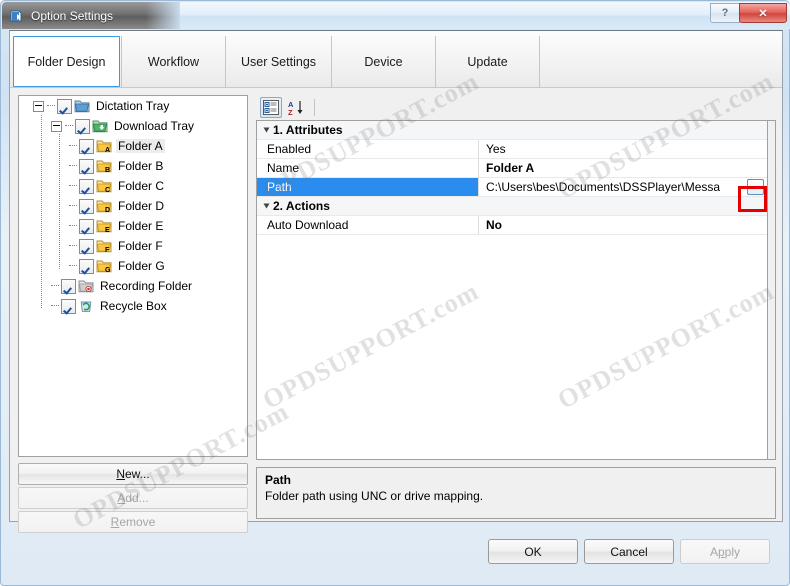 Image resolution: width=790 pixels, height=586 pixels. I want to click on tree-item-folder-b: B Folder B, so click(133, 166).